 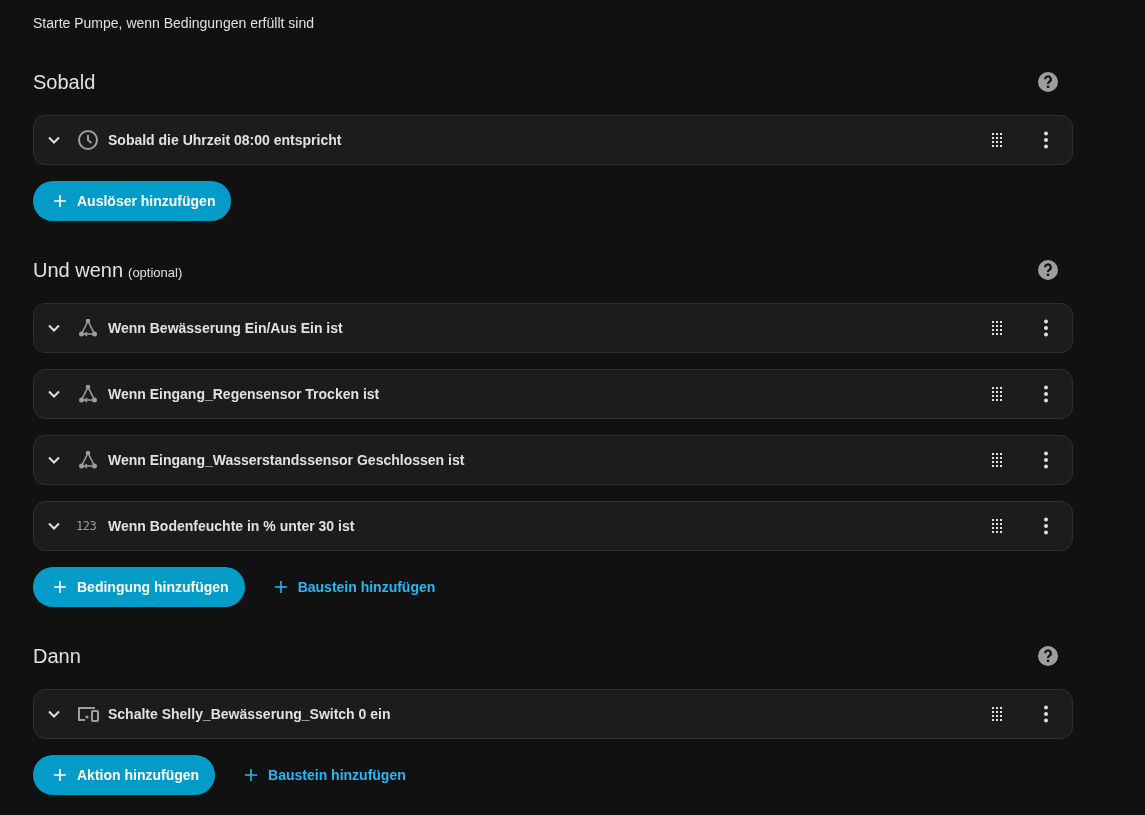 What do you see at coordinates (286, 460) in the screenshot?
I see `row-label: Wenn Eingang_Wasserstandssensor Geschlossen ist` at bounding box center [286, 460].